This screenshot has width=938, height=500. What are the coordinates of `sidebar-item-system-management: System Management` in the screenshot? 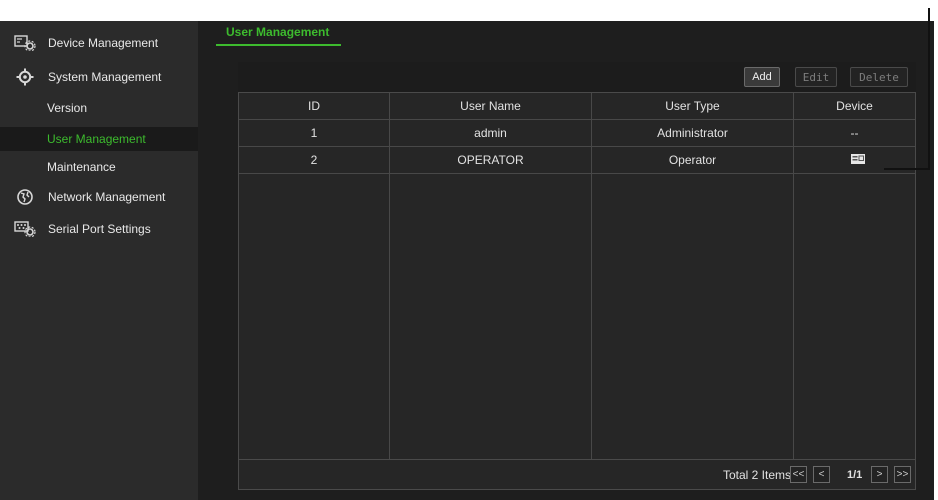 It's located at (99, 77).